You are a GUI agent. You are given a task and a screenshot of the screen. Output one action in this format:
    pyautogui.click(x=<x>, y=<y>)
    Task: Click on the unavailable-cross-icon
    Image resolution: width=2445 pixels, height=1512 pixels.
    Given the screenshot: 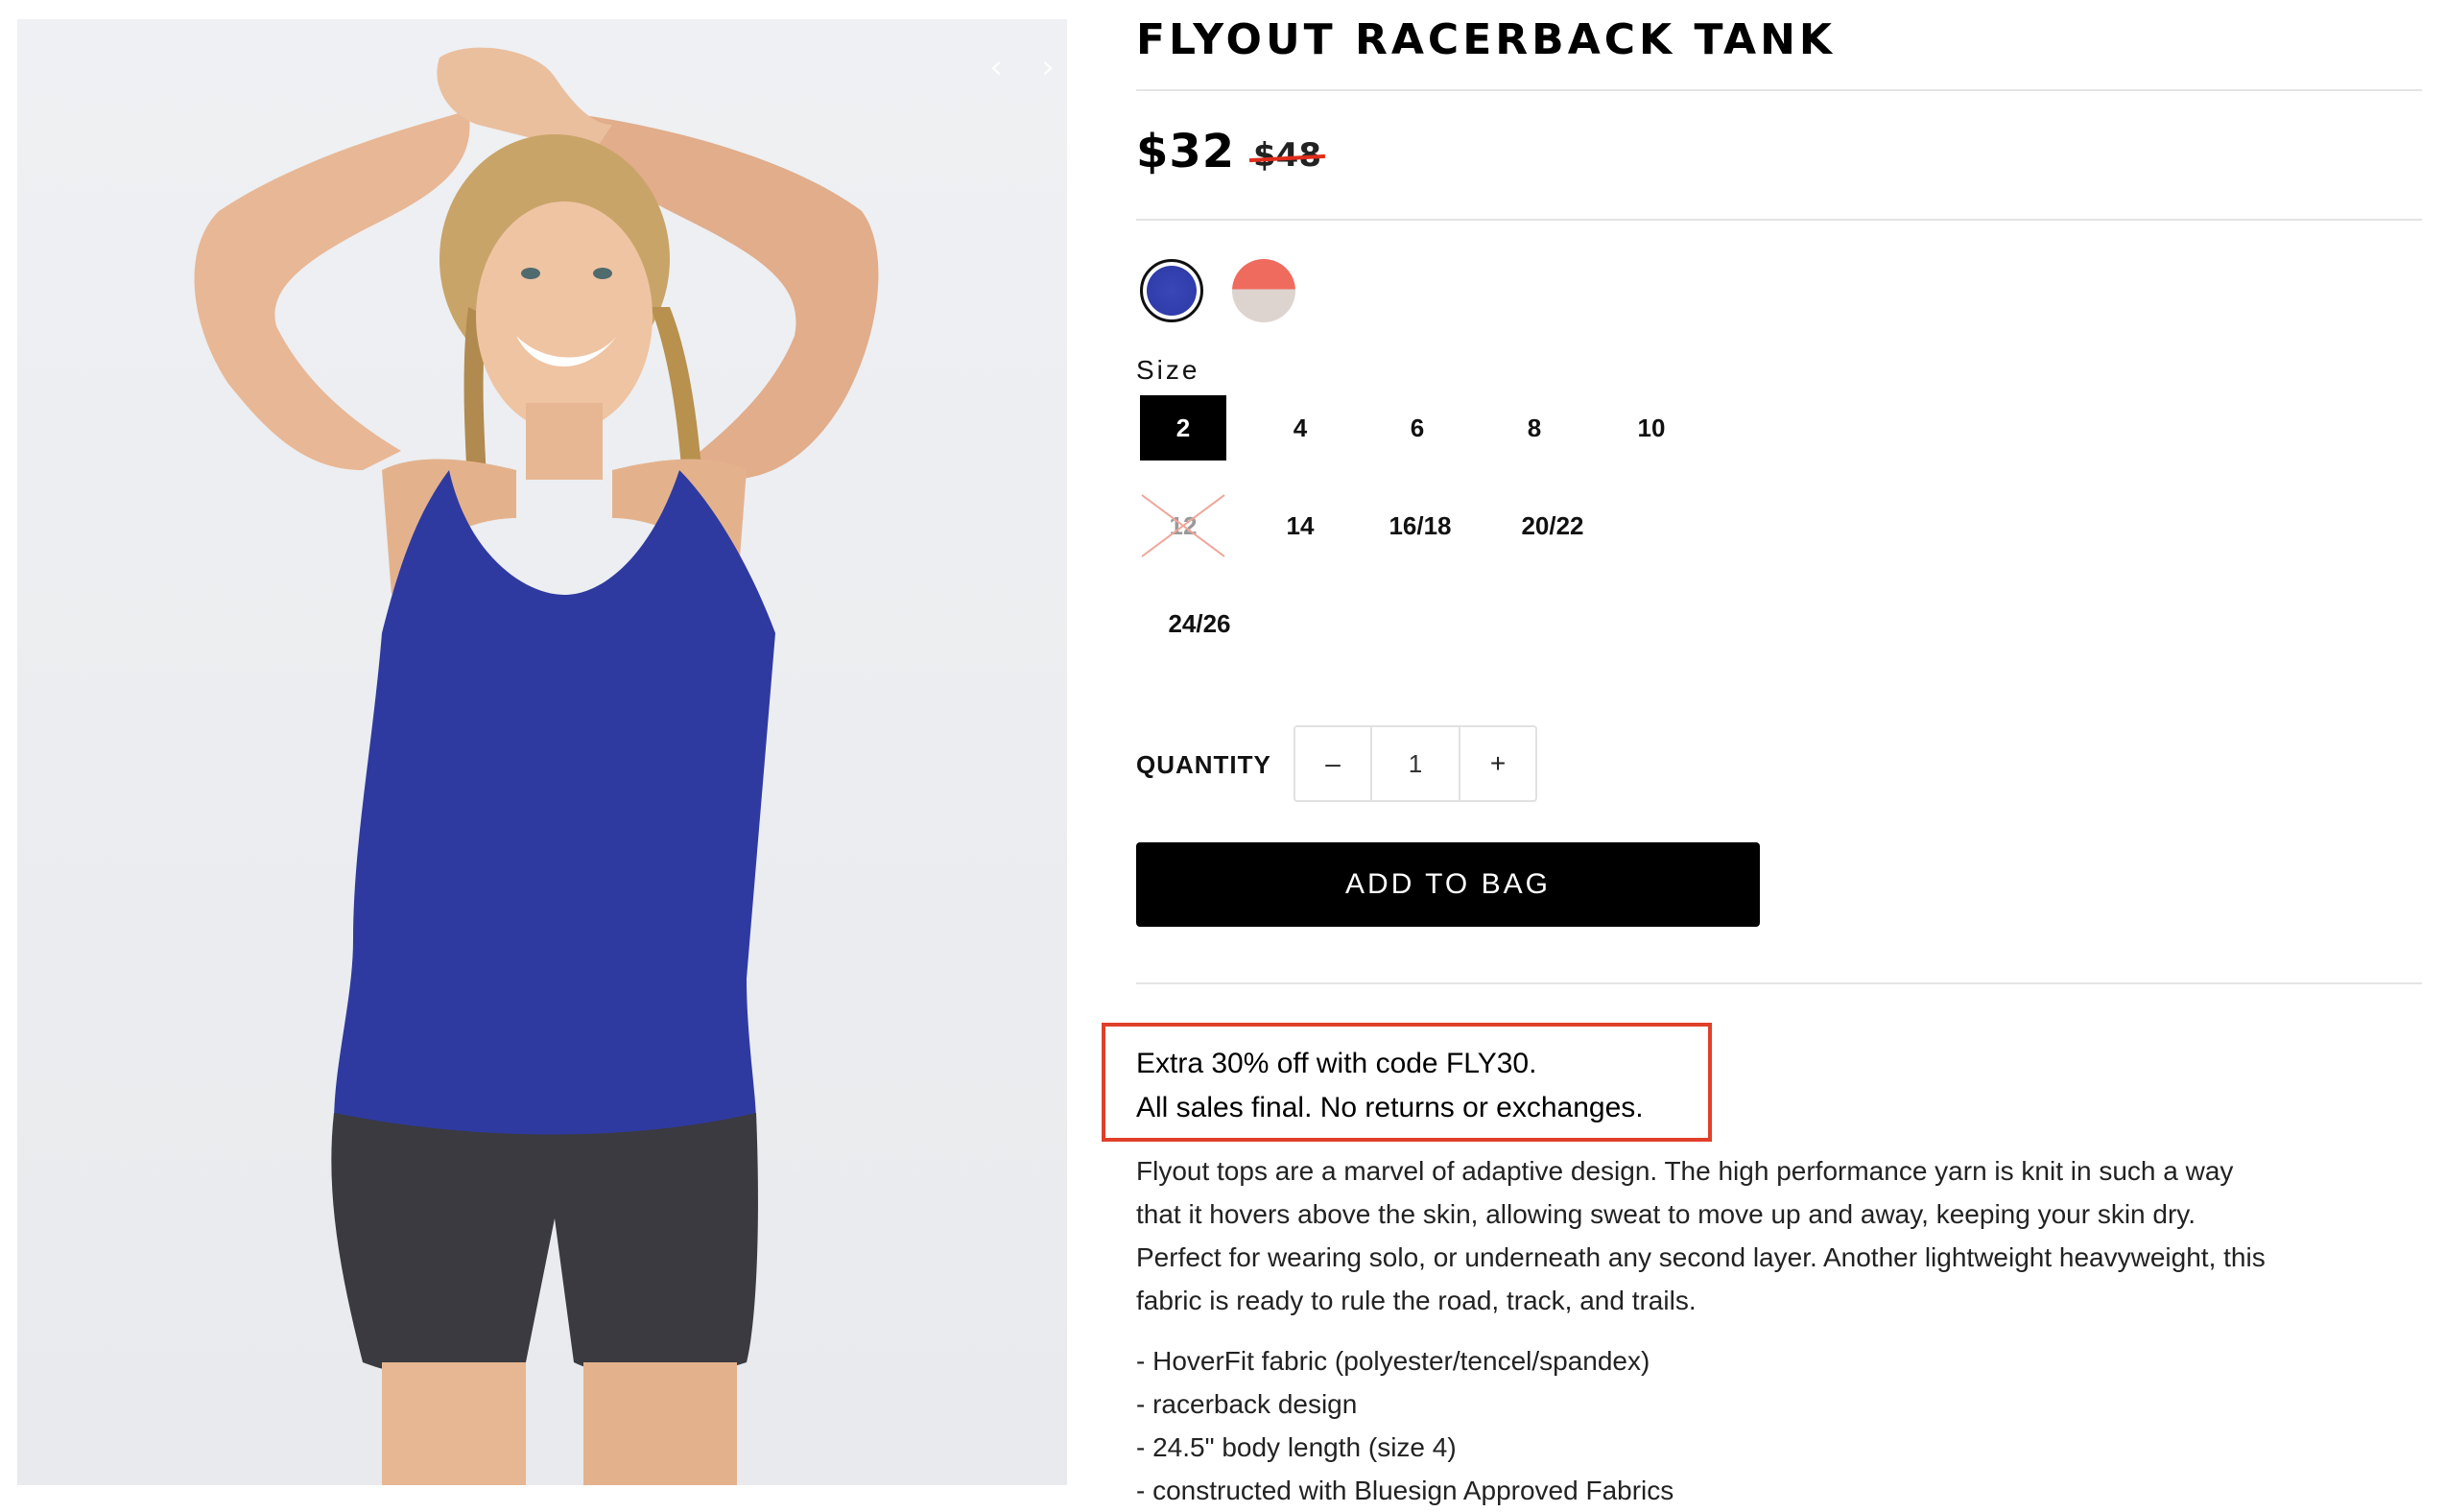 What is the action you would take?
    pyautogui.click(x=1183, y=525)
    